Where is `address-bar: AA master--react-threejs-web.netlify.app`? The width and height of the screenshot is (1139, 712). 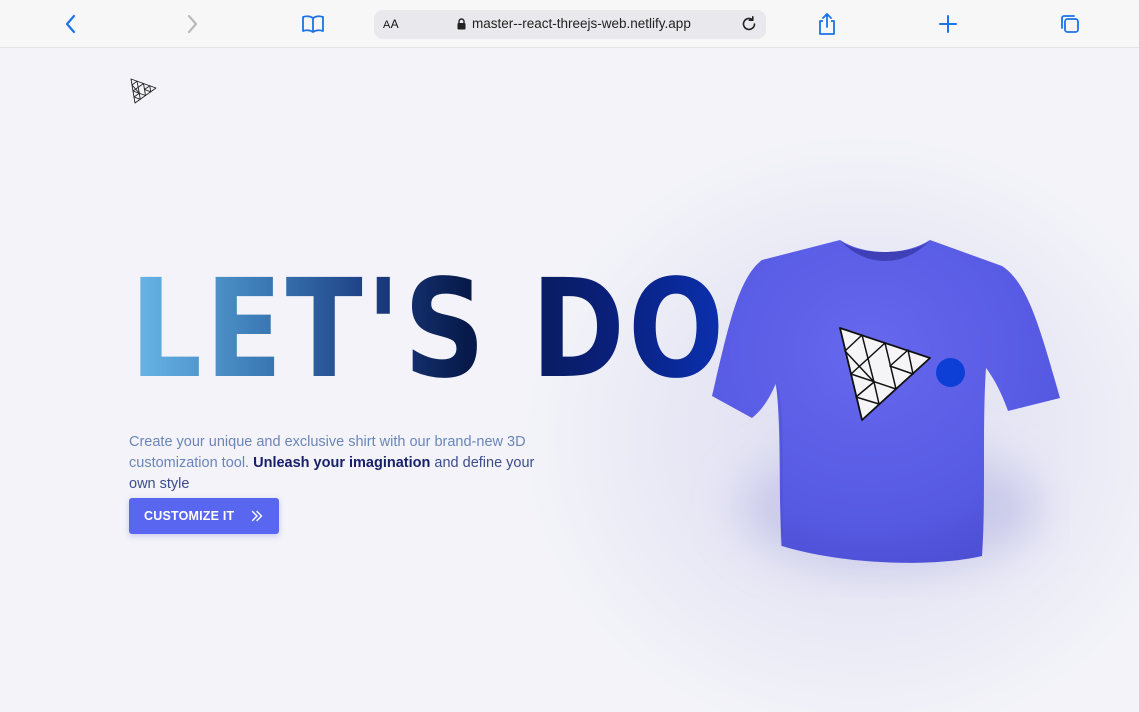 address-bar: AA master--react-threejs-web.netlify.app is located at coordinates (570, 24).